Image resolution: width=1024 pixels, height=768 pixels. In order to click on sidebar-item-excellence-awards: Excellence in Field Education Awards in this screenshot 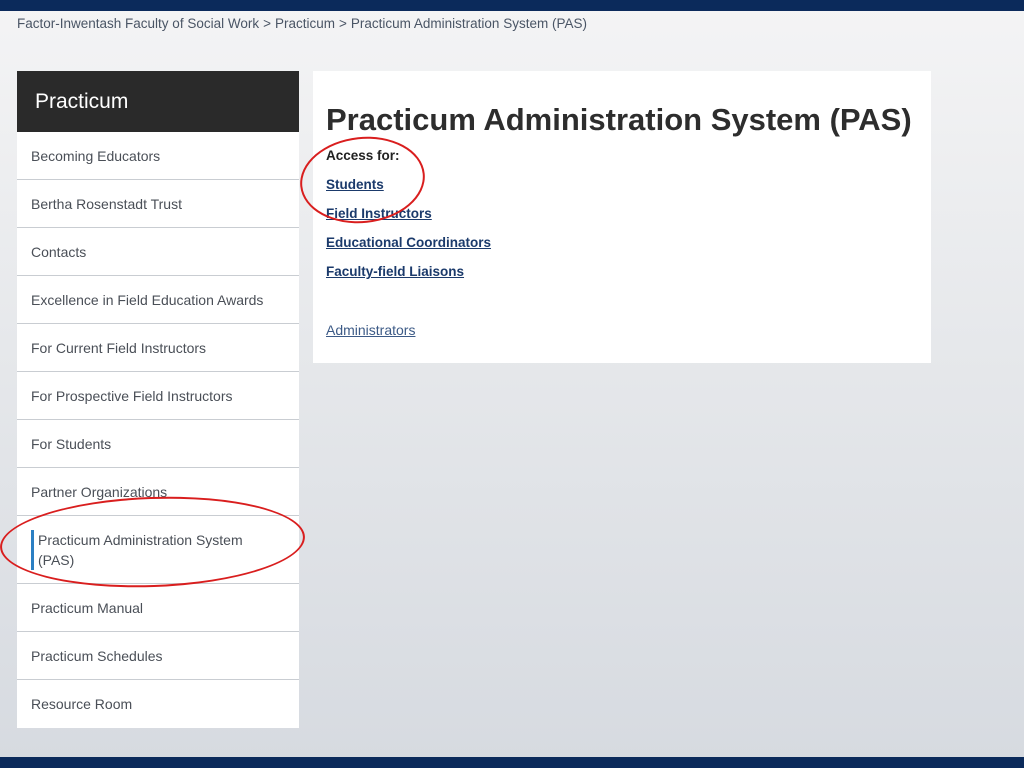, I will do `click(158, 300)`.